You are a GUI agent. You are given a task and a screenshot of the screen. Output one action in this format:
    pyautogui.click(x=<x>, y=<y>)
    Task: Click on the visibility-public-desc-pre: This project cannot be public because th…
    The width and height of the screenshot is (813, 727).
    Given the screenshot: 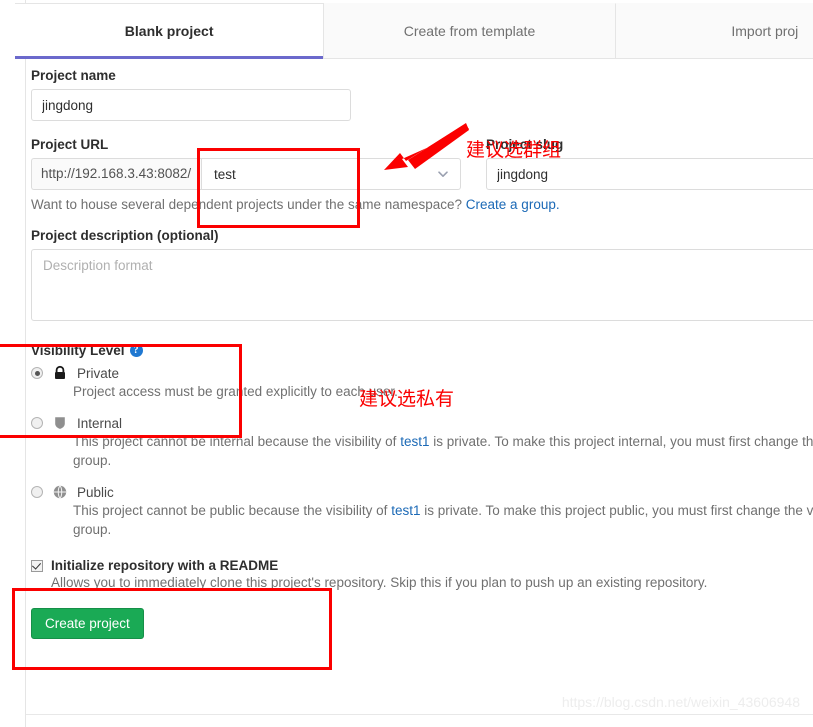 What is the action you would take?
    pyautogui.click(x=232, y=510)
    